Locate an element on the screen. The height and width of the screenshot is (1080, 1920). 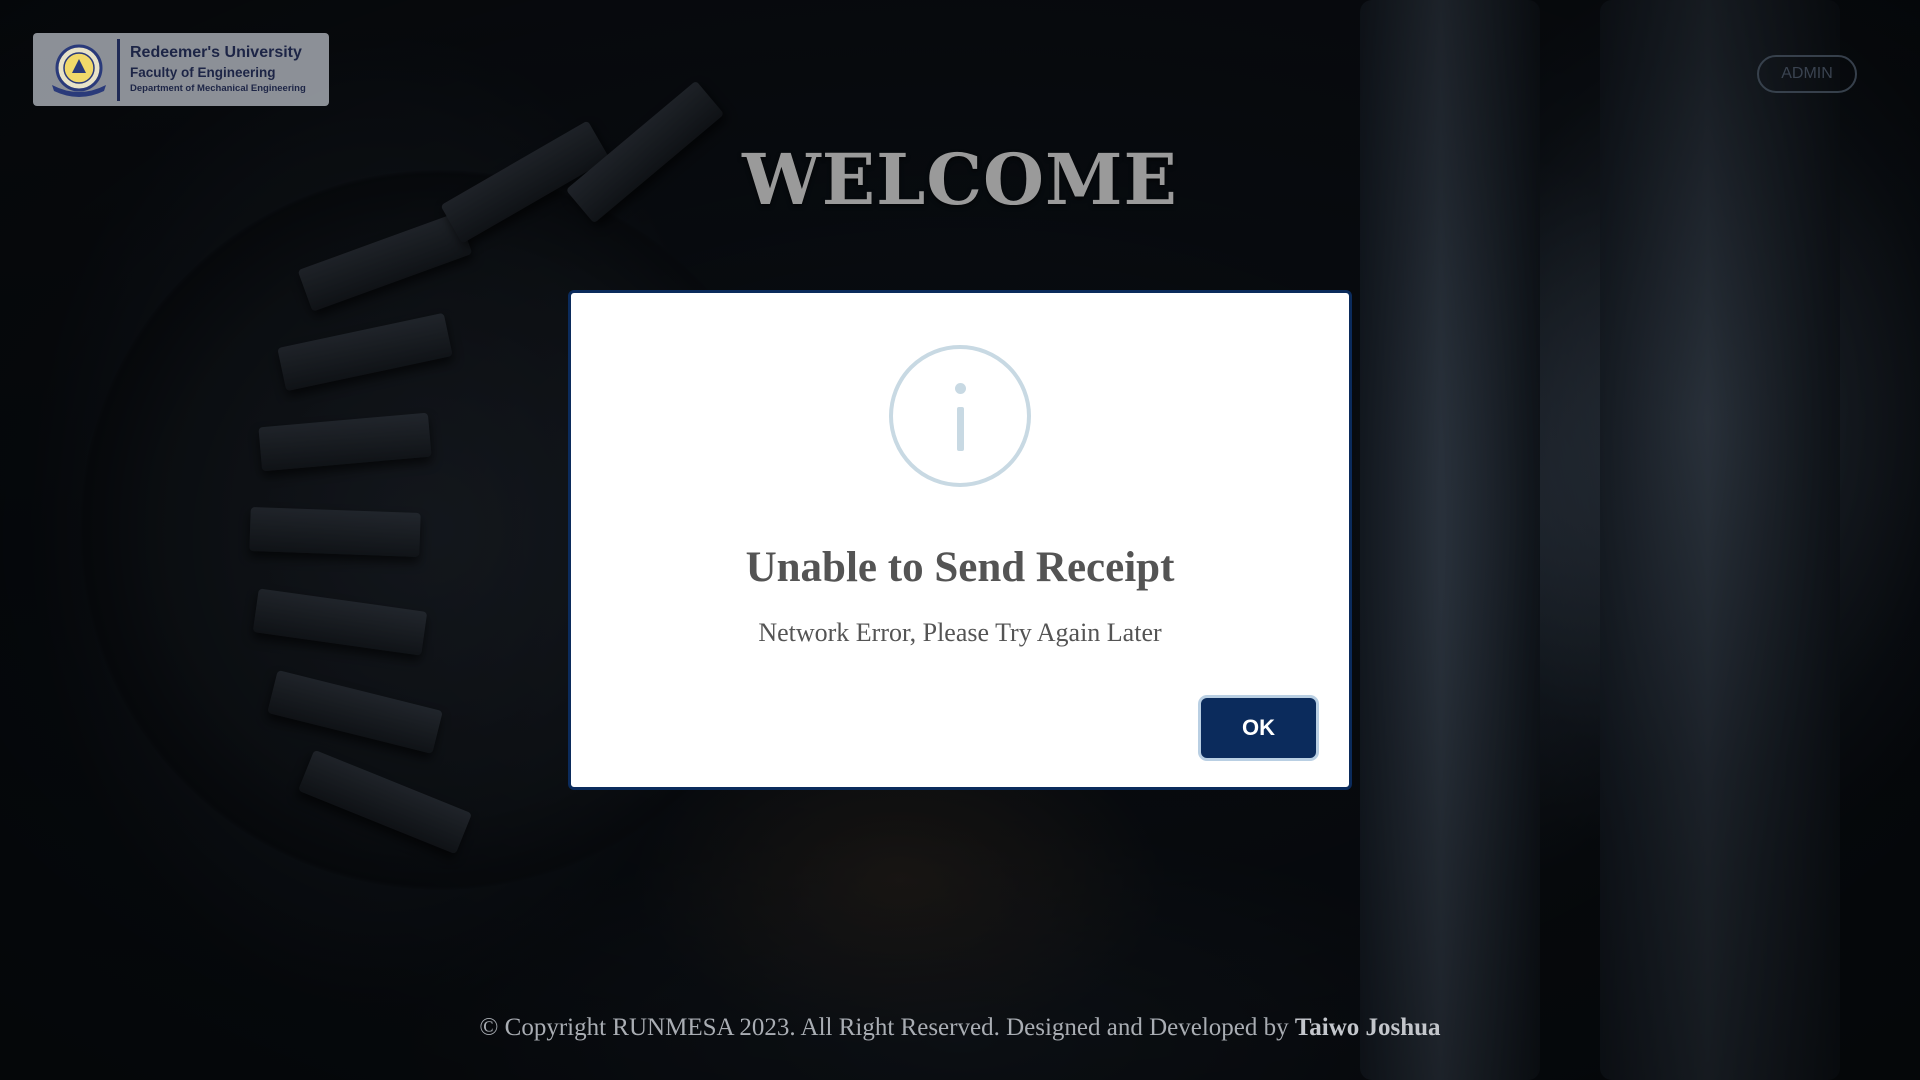
admin-button: ADMIN is located at coordinates (1807, 74).